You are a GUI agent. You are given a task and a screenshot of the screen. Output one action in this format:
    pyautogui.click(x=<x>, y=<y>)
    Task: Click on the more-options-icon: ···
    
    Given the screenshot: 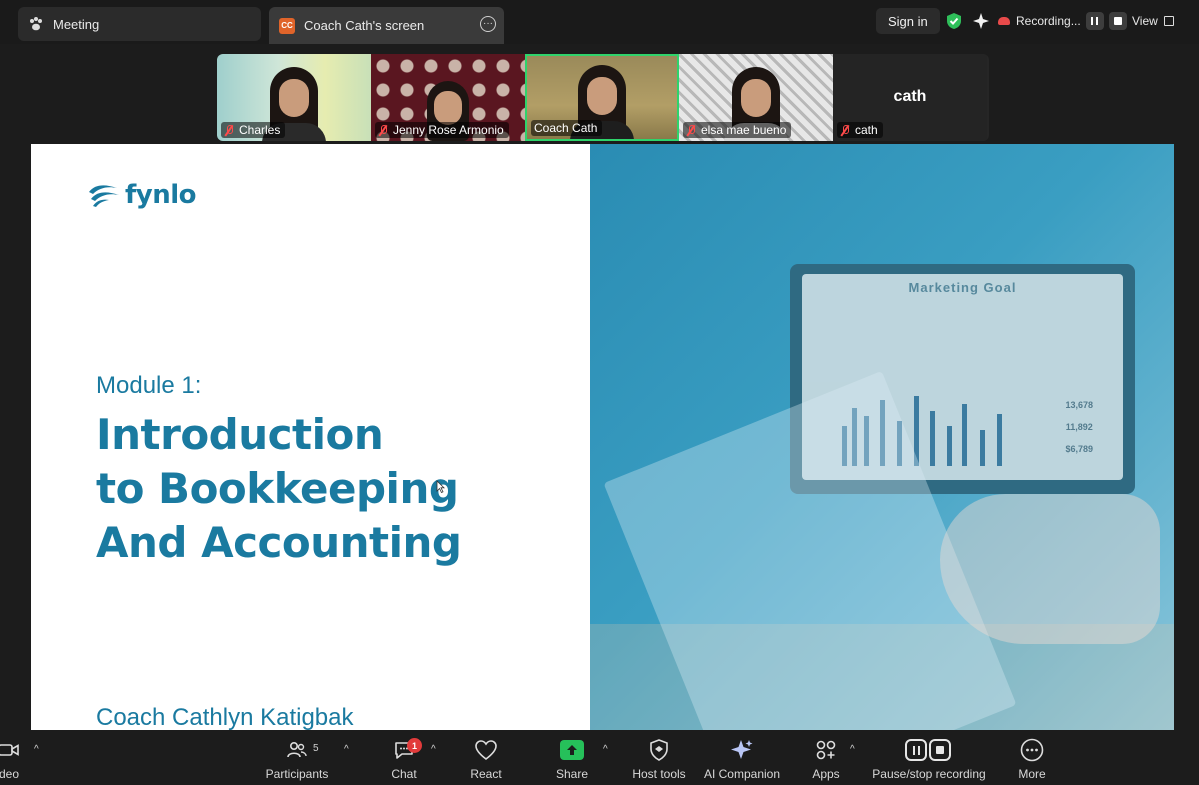 What is the action you would take?
    pyautogui.click(x=488, y=24)
    